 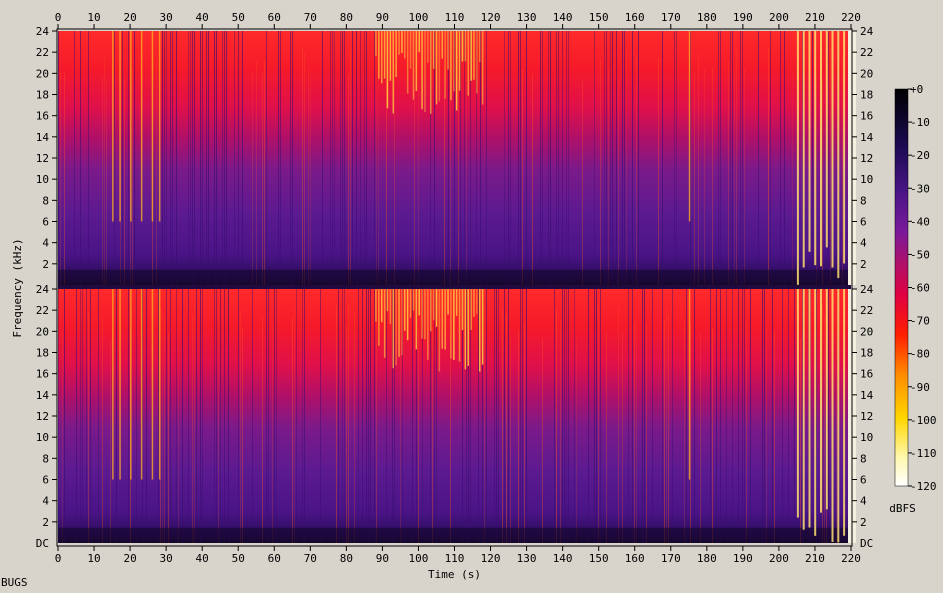 I want to click on low-frequency-band, so click(x=454, y=535).